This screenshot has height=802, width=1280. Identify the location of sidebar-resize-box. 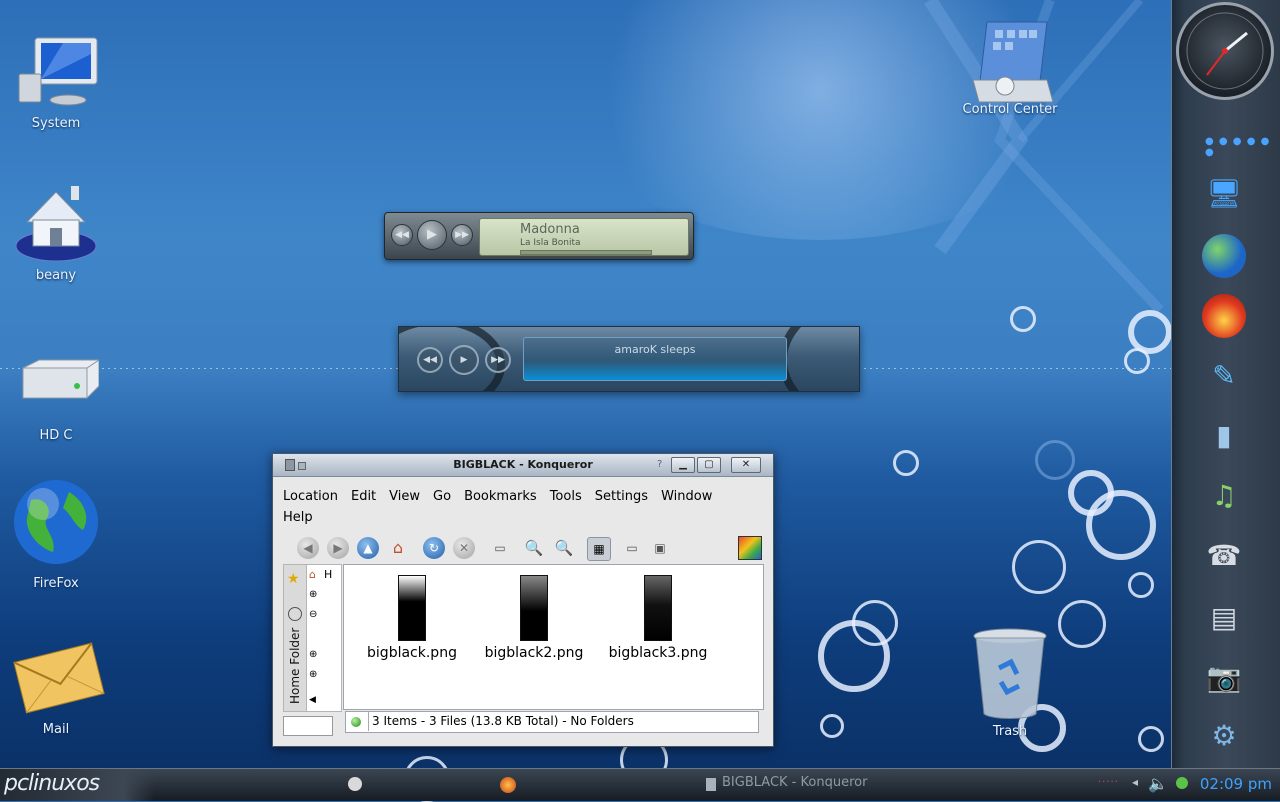
(308, 726).